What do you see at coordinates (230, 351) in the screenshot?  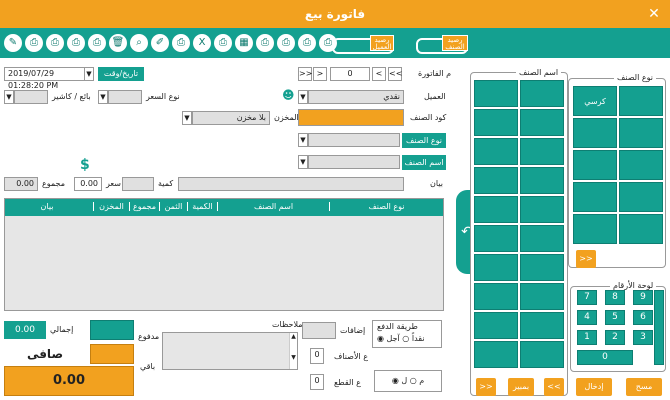 I see `notes-field: ▲ ▼` at bounding box center [230, 351].